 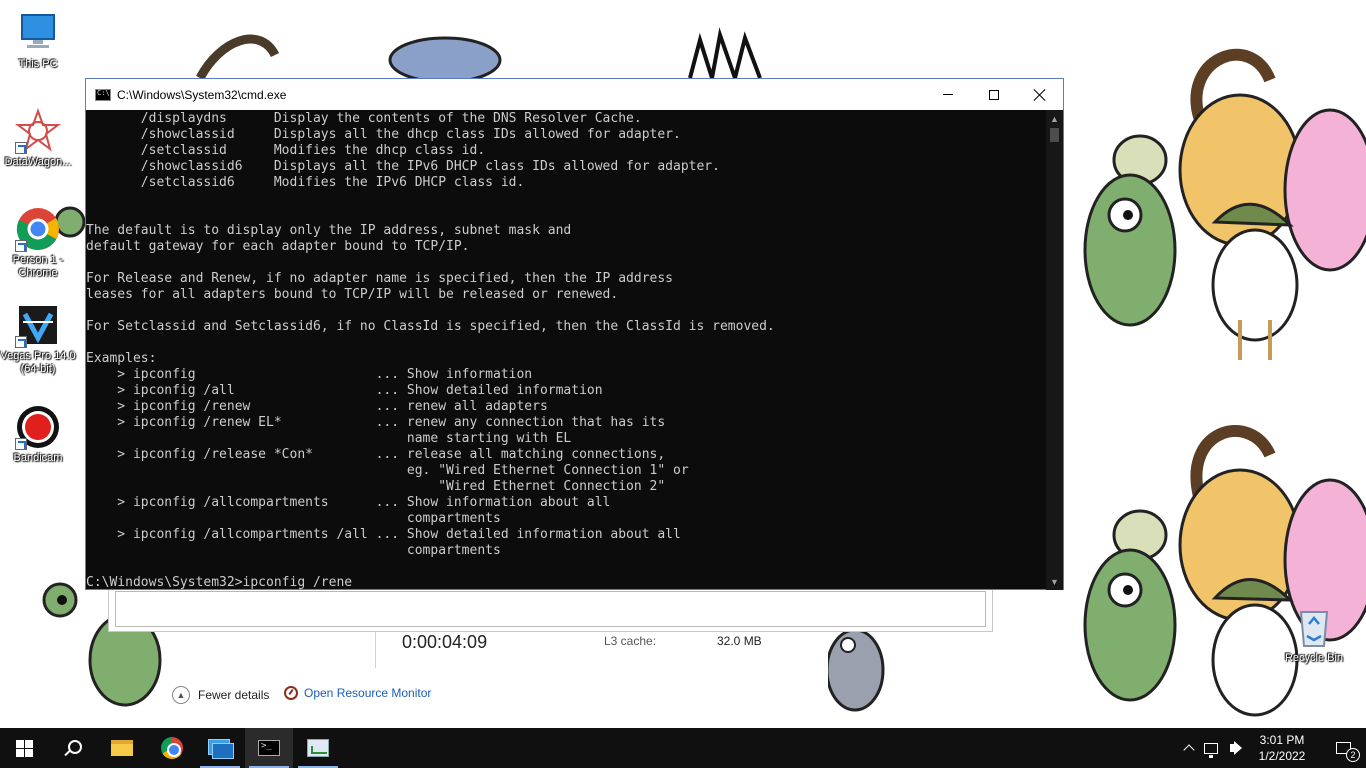 I want to click on desktop-icon-label: Person 1 - Chrome, so click(x=38, y=266).